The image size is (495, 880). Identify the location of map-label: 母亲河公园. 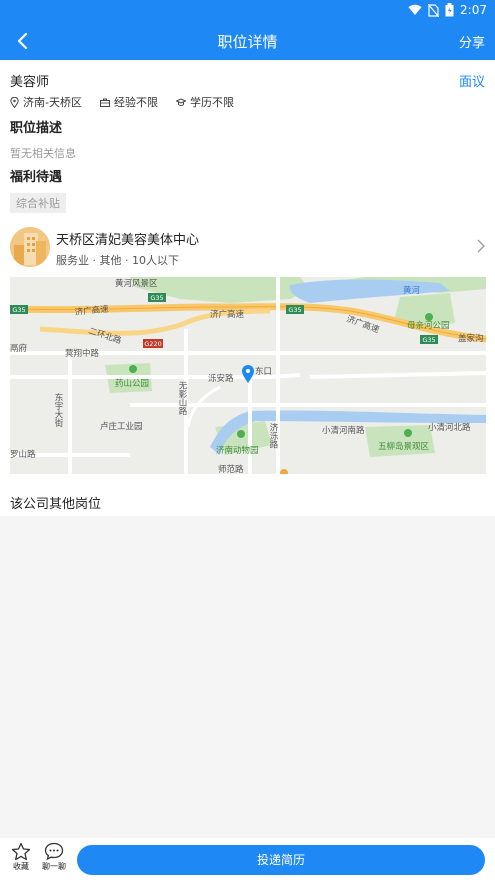
(428, 325).